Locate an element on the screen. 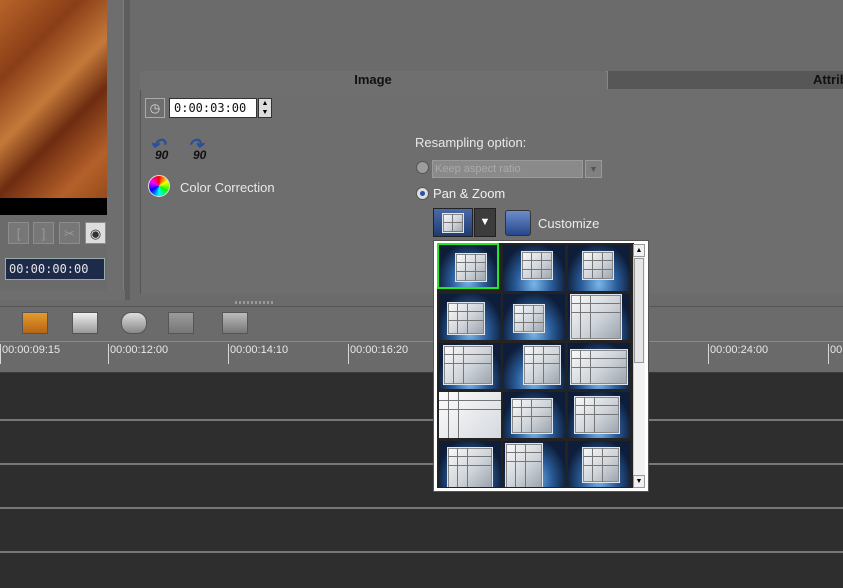 The height and width of the screenshot is (588, 843). audio-mixer-icon is located at coordinates (181, 323).